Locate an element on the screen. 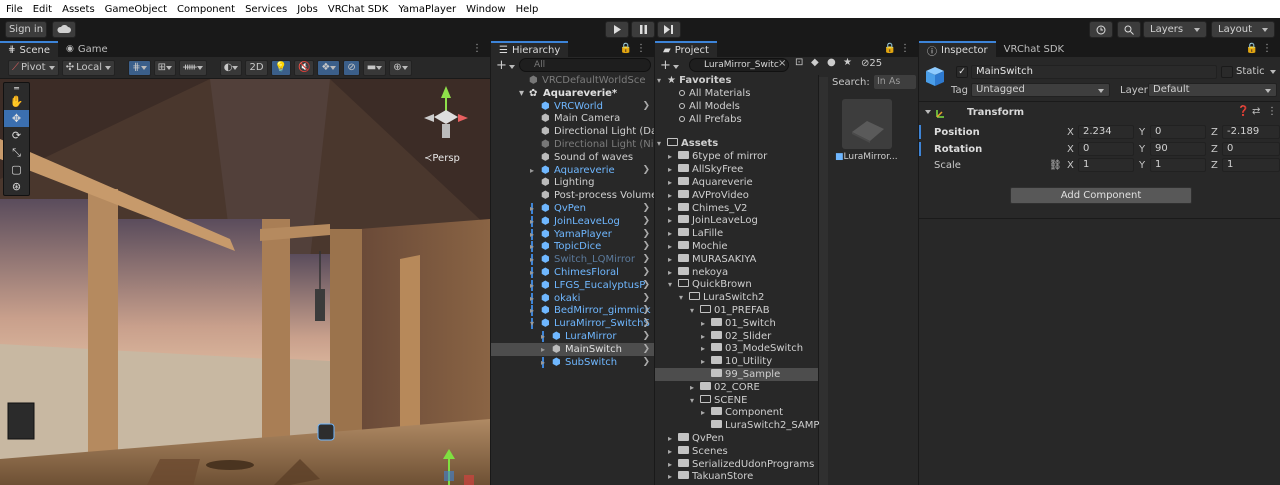 The height and width of the screenshot is (485, 1280). project-folder-item: ▸ 6type of mirror is located at coordinates (736, 156).